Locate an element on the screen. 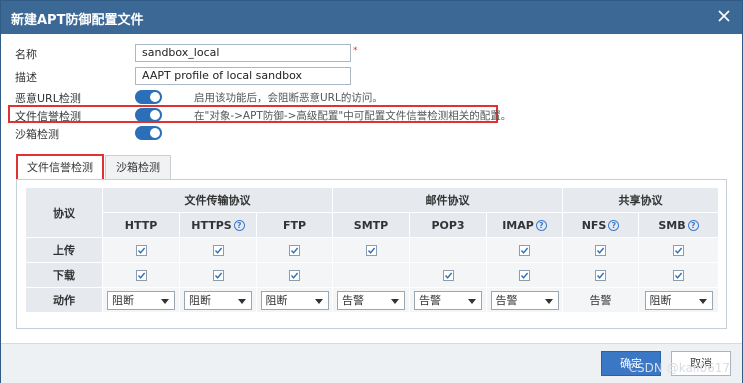 The image size is (743, 383). column-header-imap: IMAP? is located at coordinates (525, 225).